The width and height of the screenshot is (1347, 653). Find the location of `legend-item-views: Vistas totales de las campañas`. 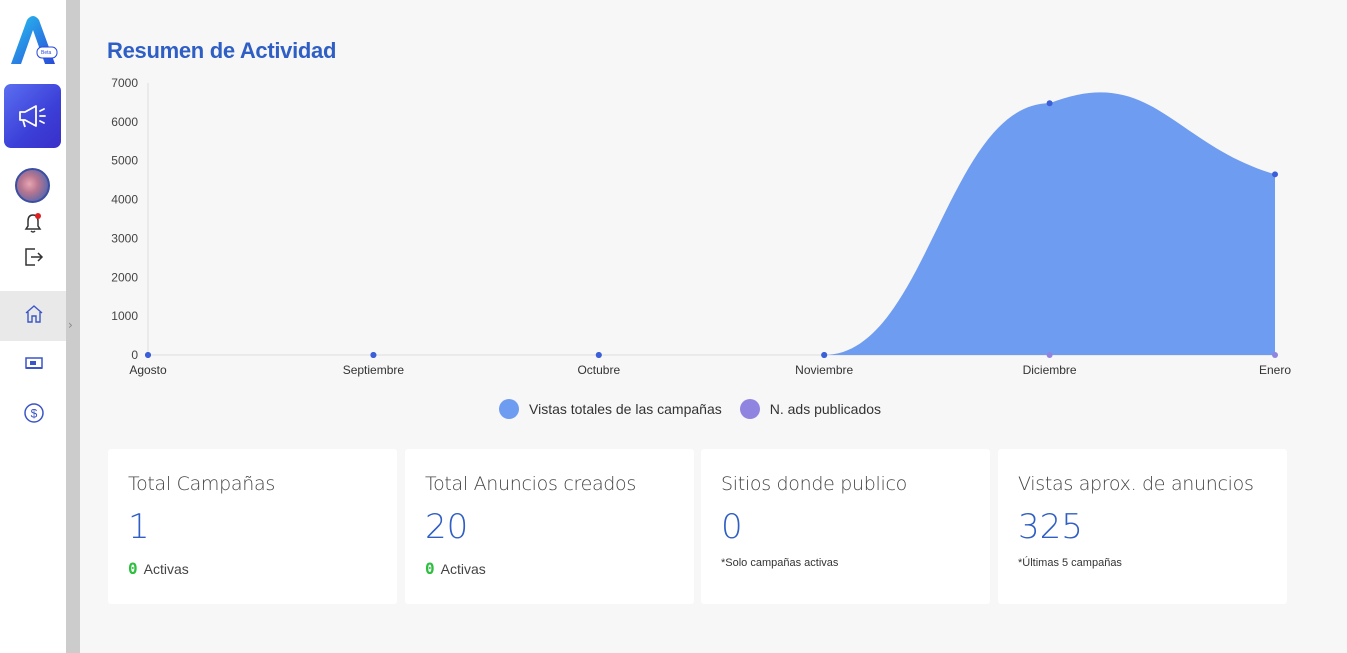

legend-item-views: Vistas totales de las campañas is located at coordinates (610, 409).